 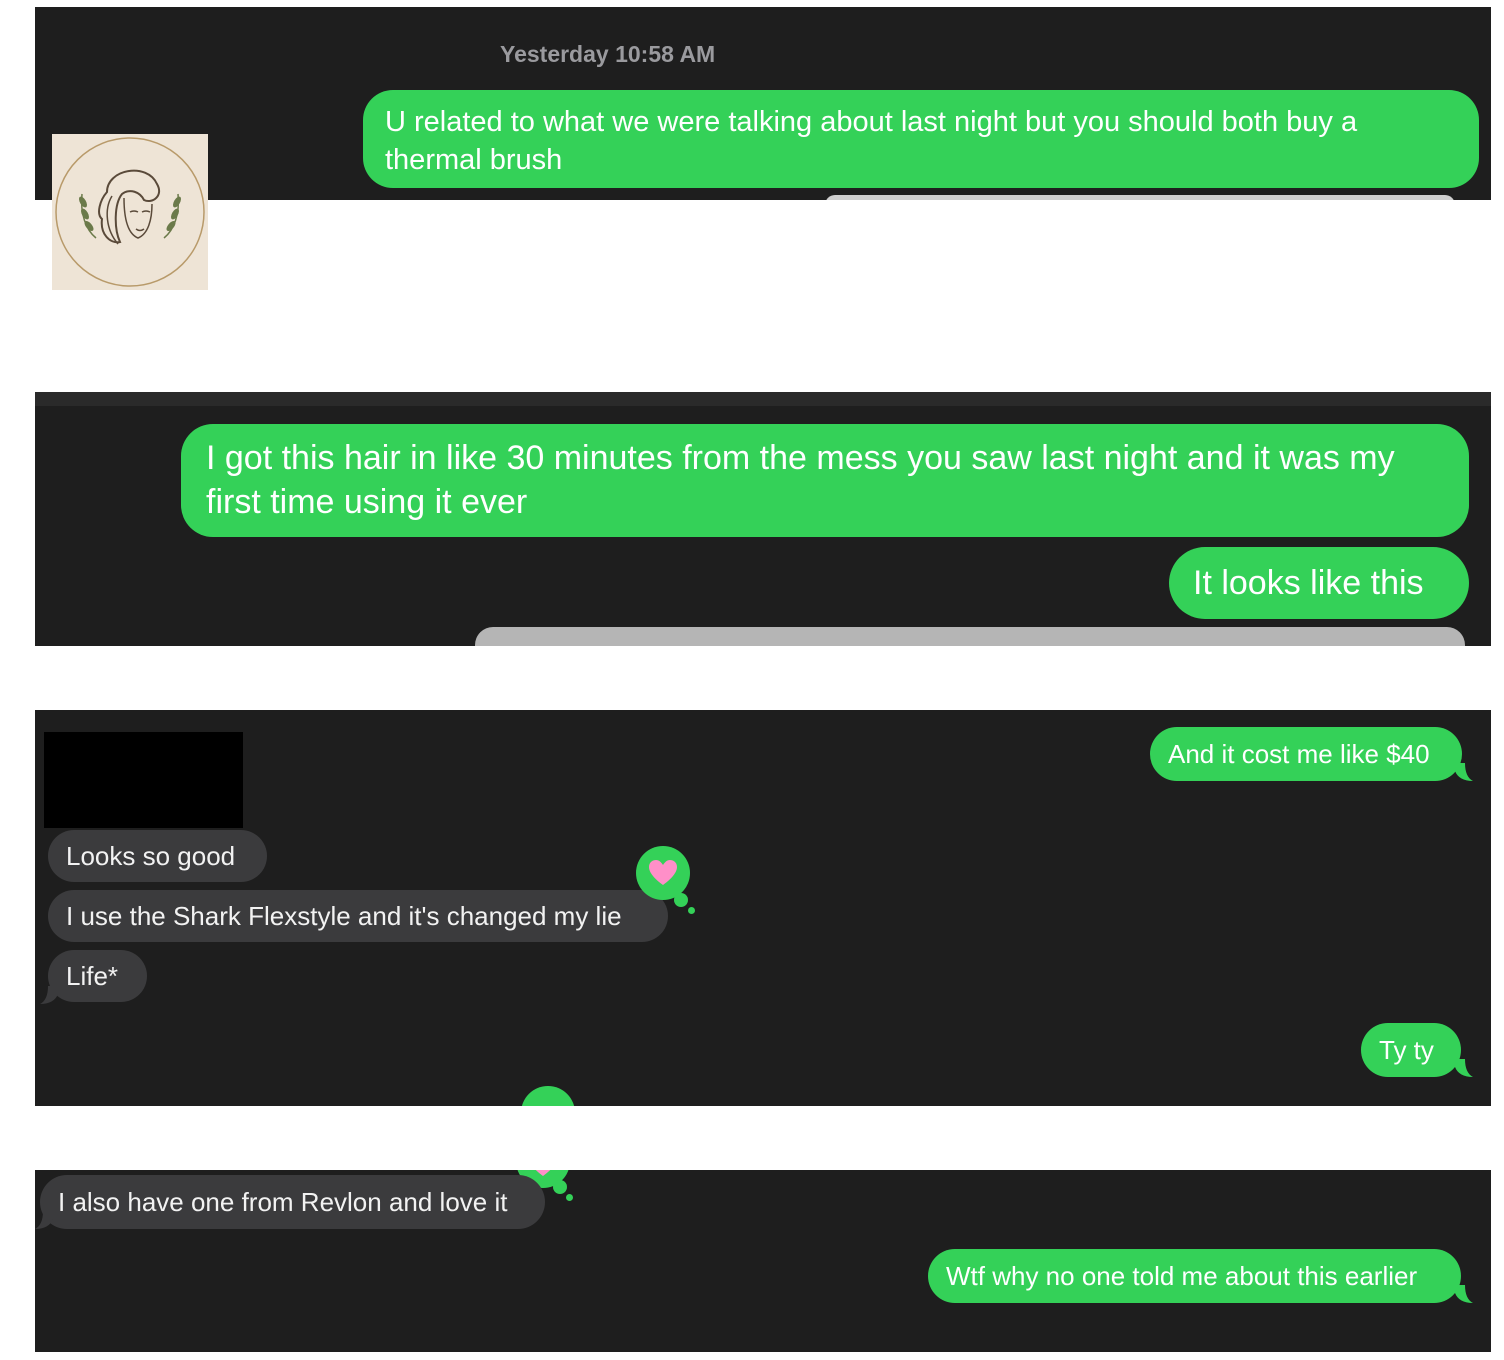 I want to click on received-message: Looks so good, so click(x=157, y=856).